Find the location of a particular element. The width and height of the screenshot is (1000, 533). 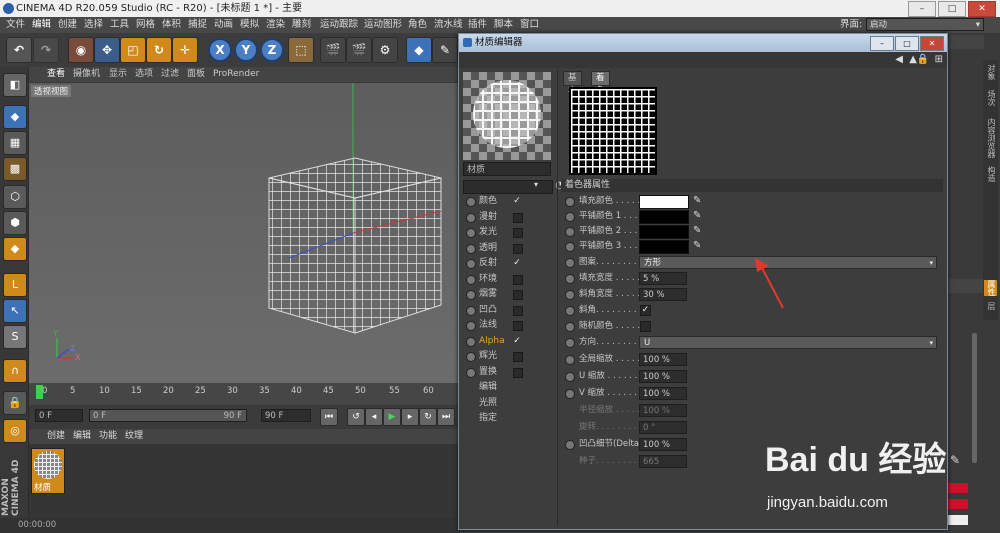

bevel-checkbox: ✓ is located at coordinates (645, 310).